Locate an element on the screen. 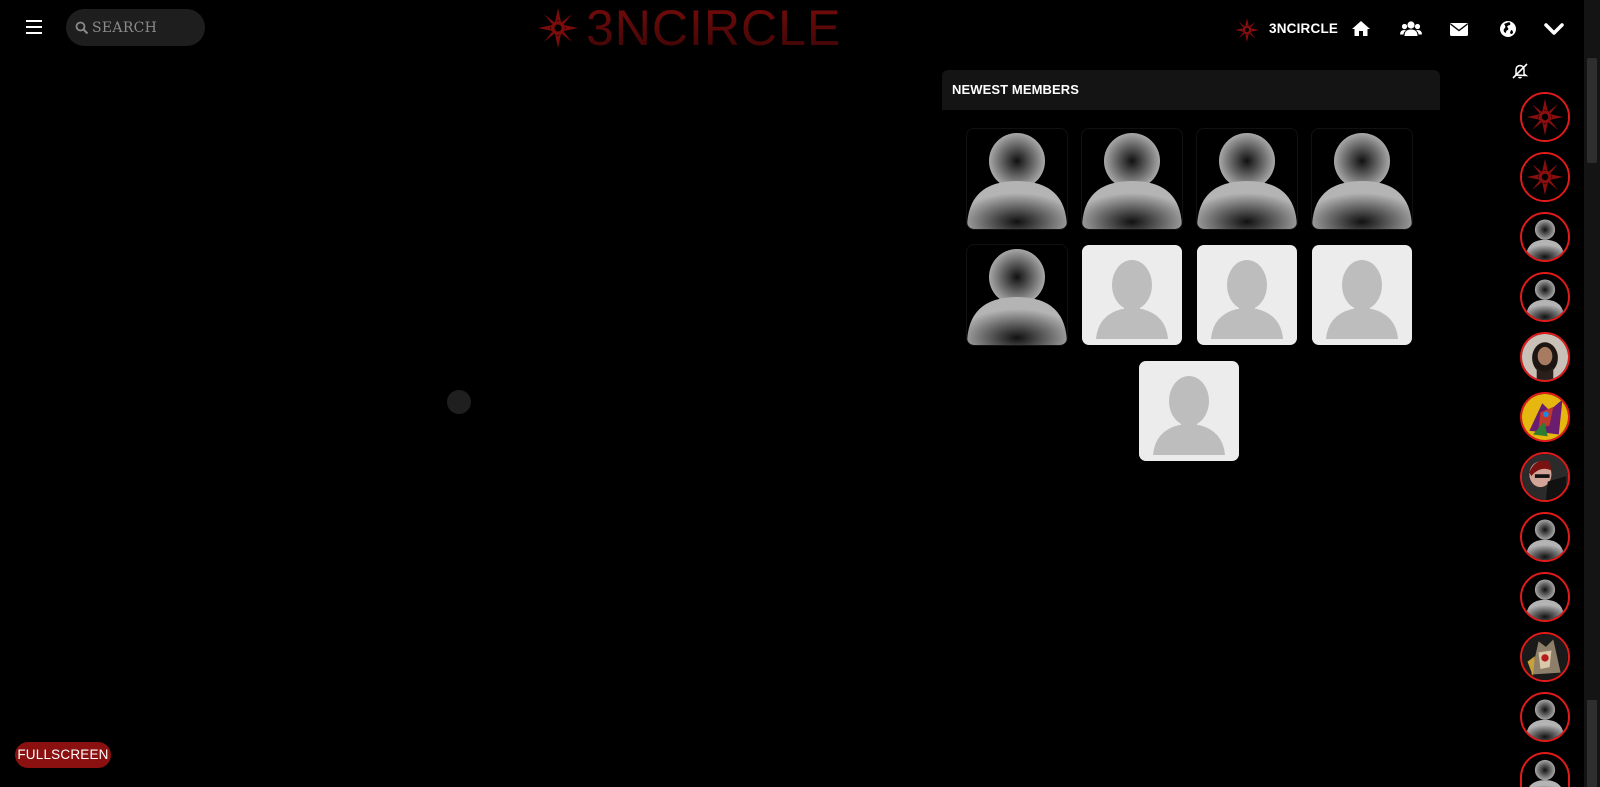 The width and height of the screenshot is (1600, 787). scrollbar is located at coordinates (1592, 393).